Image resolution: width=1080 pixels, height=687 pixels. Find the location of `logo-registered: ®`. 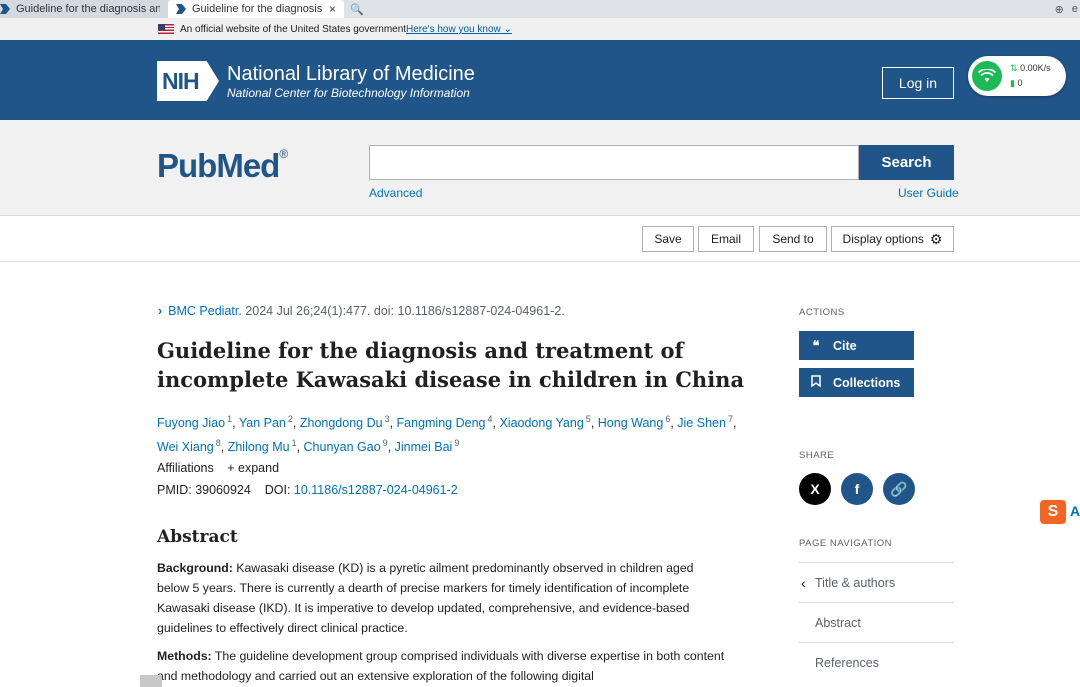

logo-registered: ® is located at coordinates (283, 154).